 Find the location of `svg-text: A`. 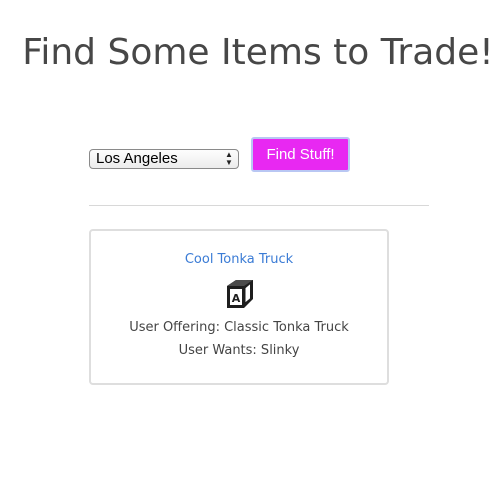

svg-text: A is located at coordinates (236, 298).